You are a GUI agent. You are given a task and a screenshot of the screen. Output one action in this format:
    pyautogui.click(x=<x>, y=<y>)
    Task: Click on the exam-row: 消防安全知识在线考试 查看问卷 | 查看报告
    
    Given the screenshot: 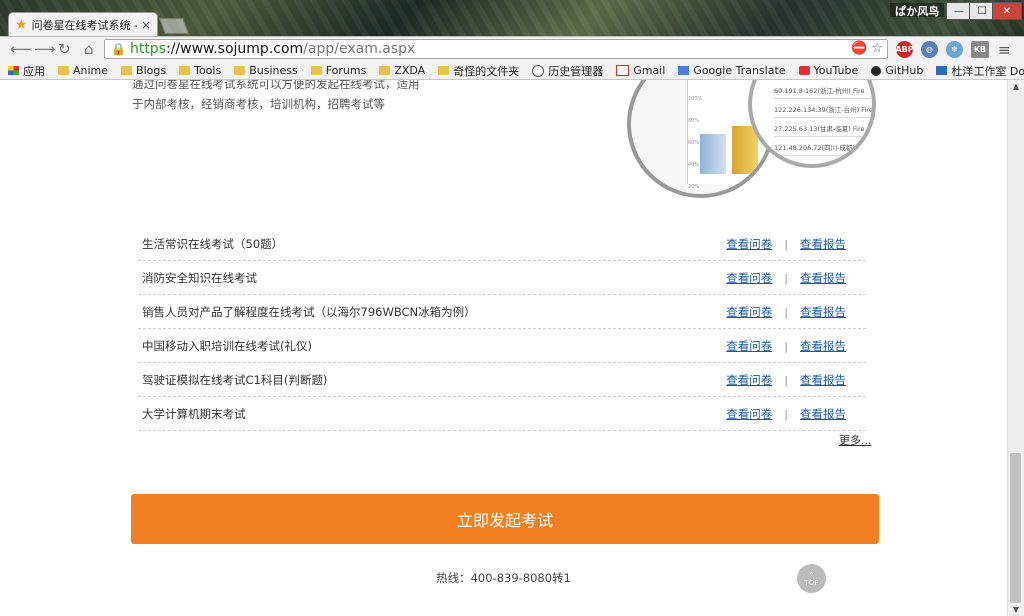 What is the action you would take?
    pyautogui.click(x=502, y=278)
    